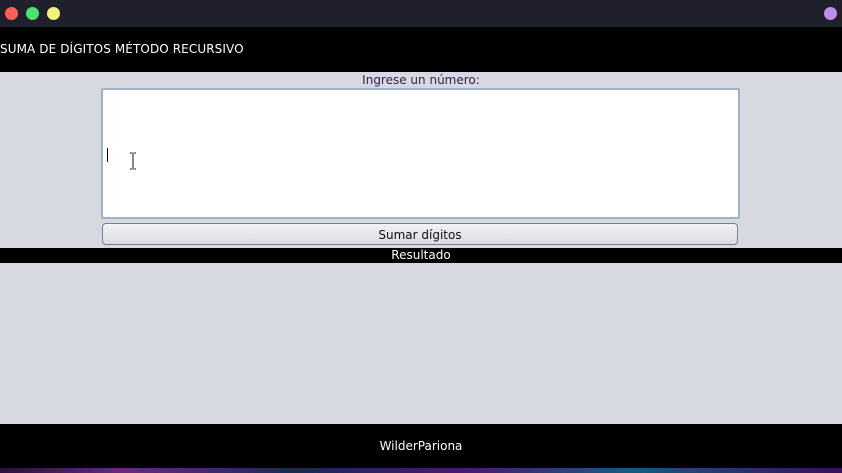 The width and height of the screenshot is (842, 473). Describe the element at coordinates (421, 13) in the screenshot. I see `window-titlebar` at that location.